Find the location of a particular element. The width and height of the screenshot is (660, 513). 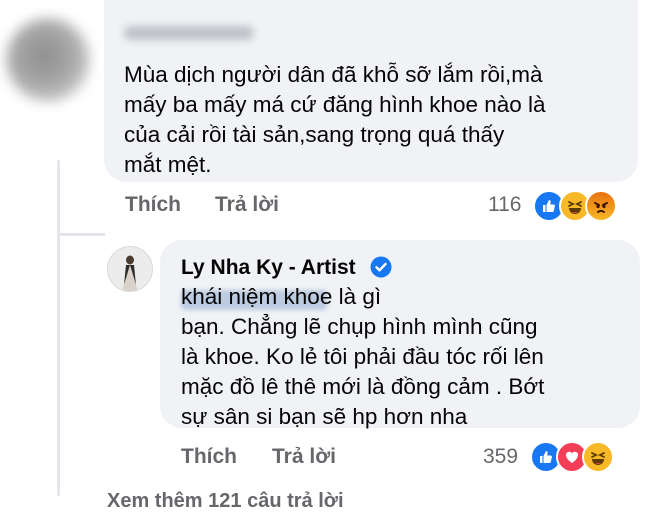

thread-line is located at coordinates (58, 328).